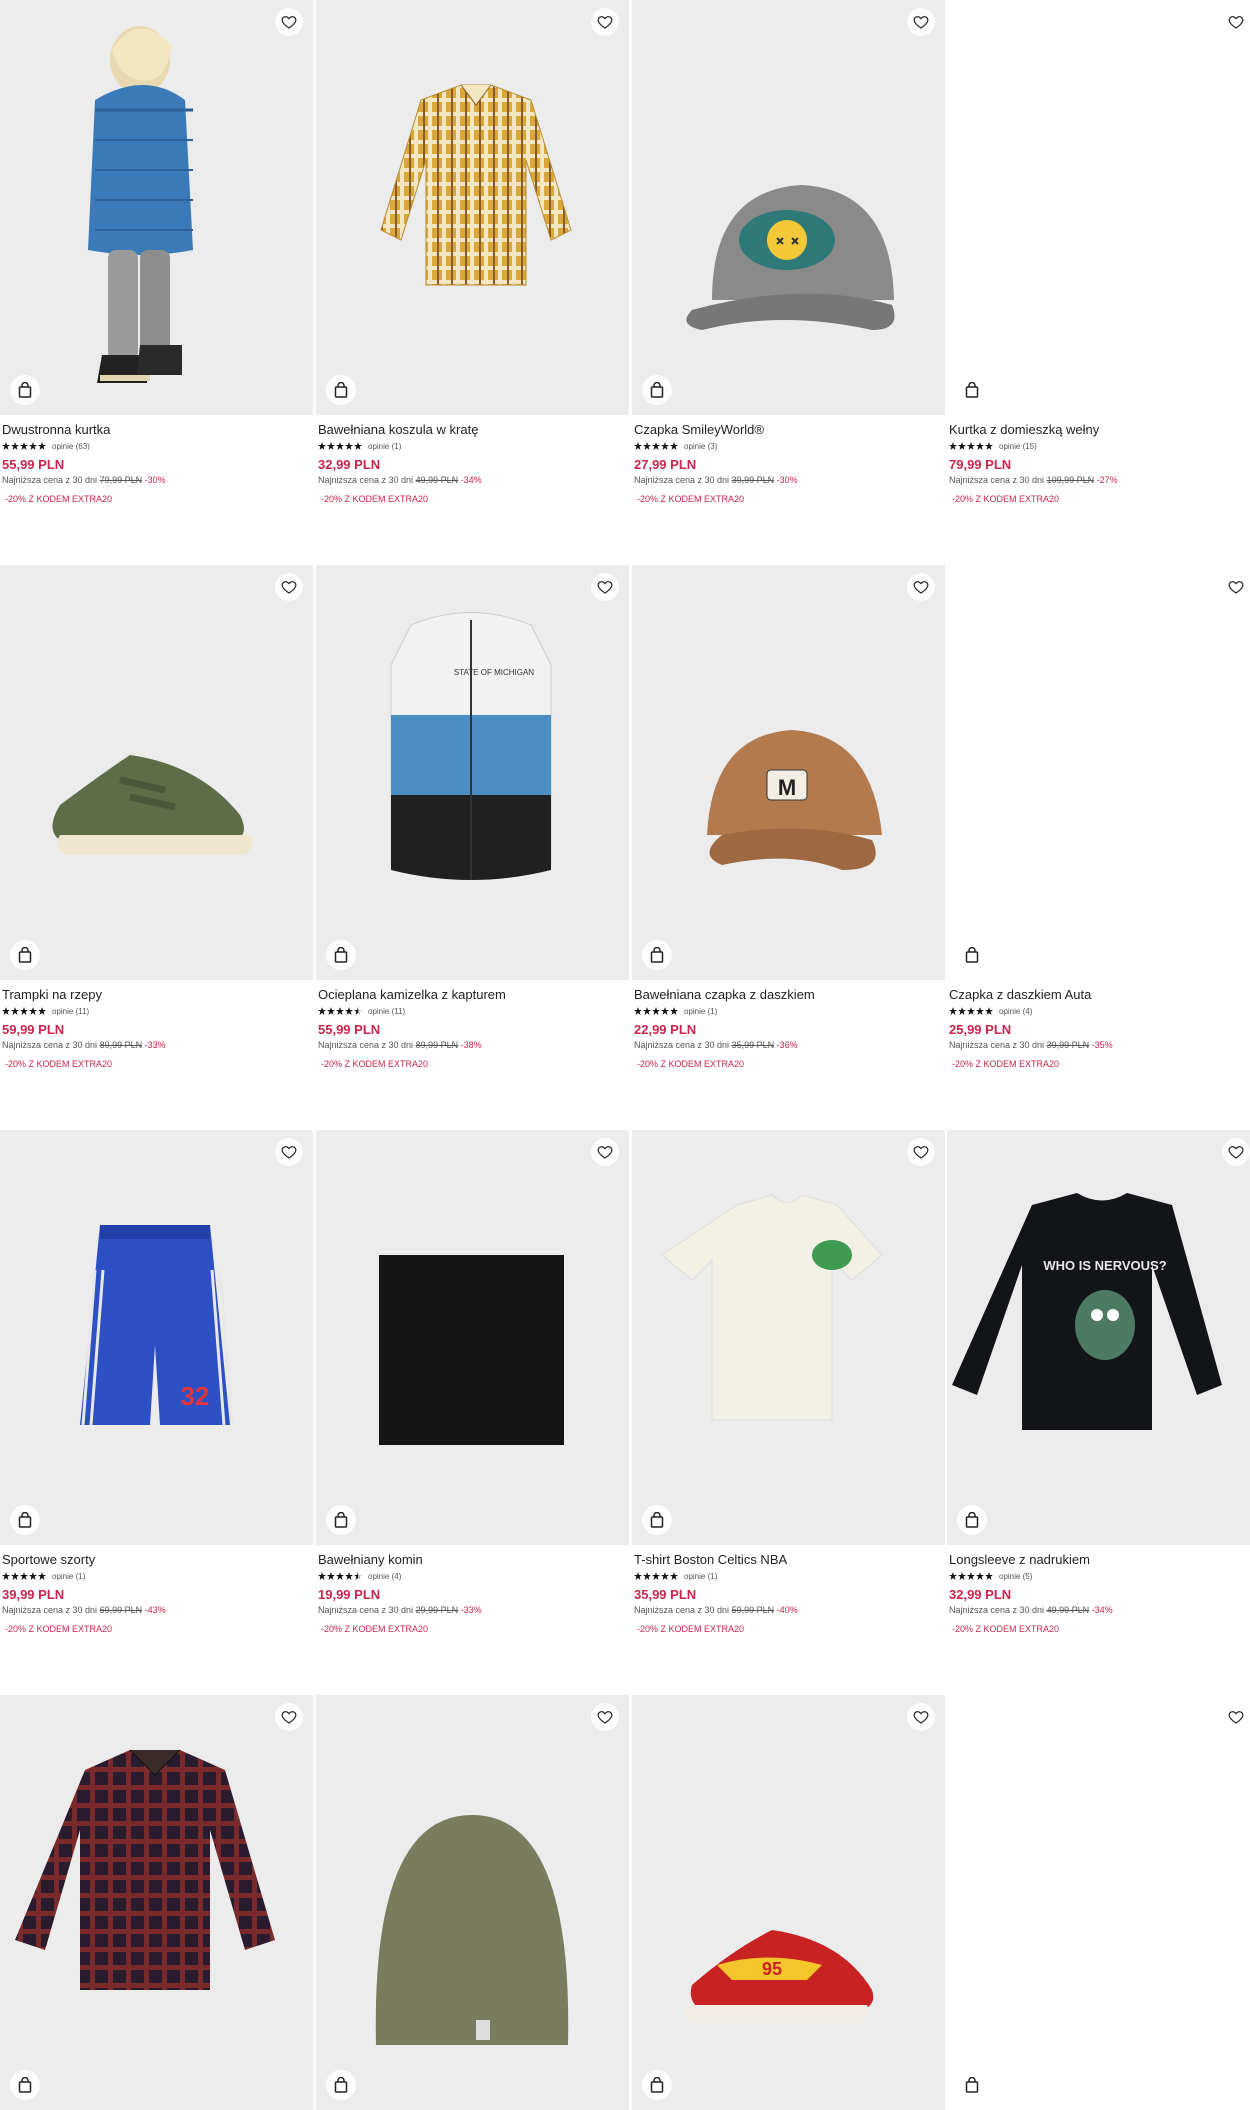  I want to click on product-name: Dwustronna kurtka, so click(156, 430).